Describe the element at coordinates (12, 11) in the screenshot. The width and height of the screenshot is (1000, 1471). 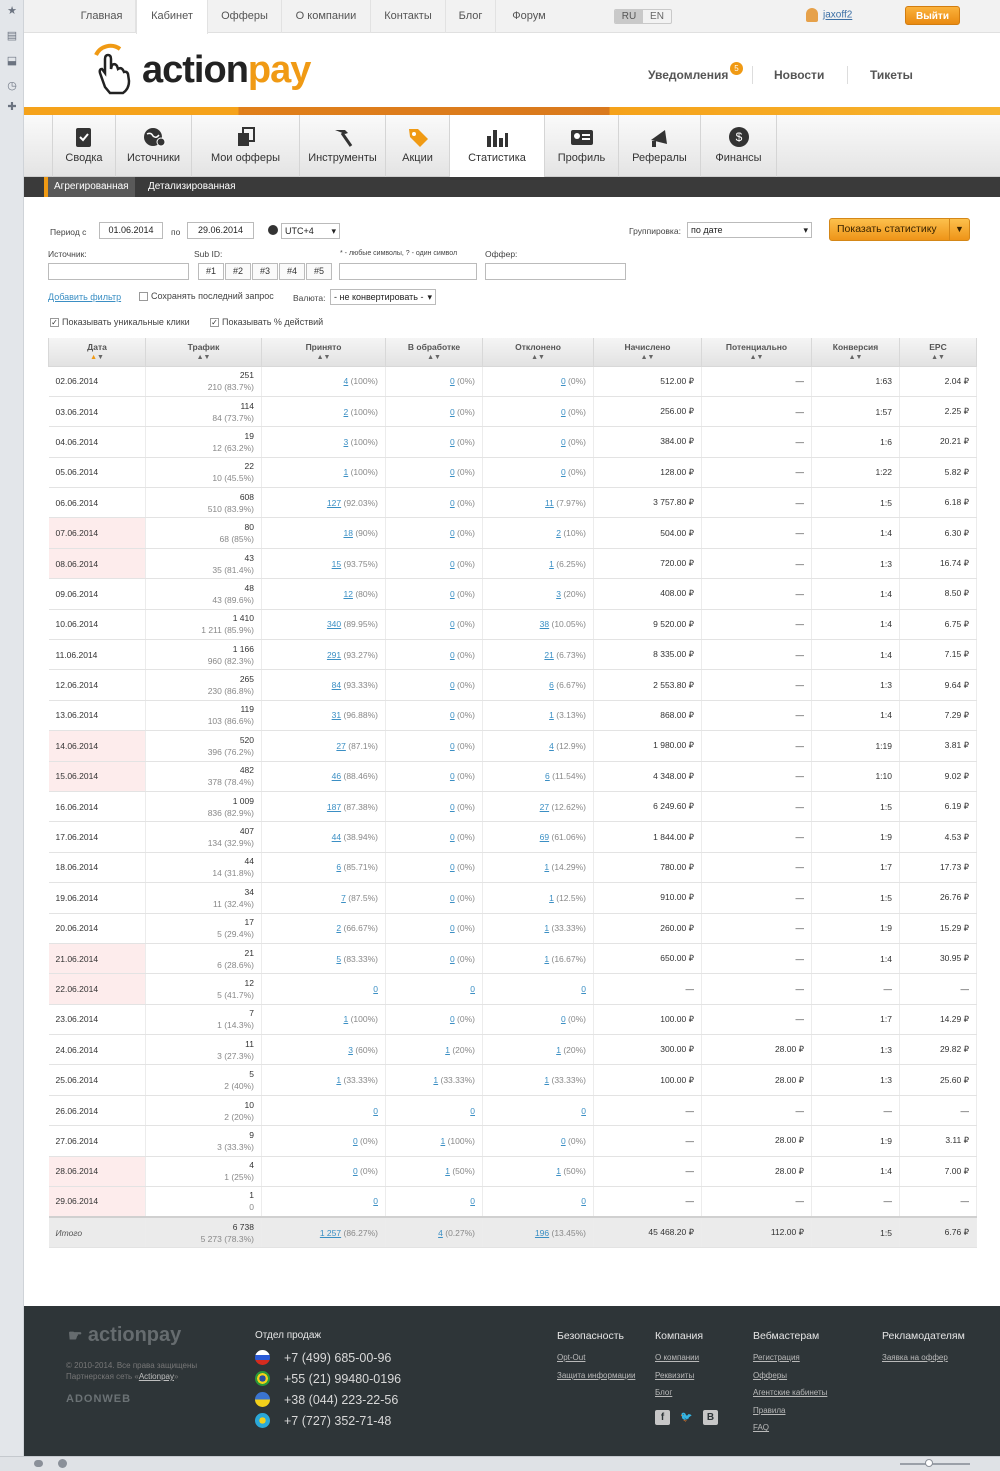
I see `star-icon: ★` at that location.